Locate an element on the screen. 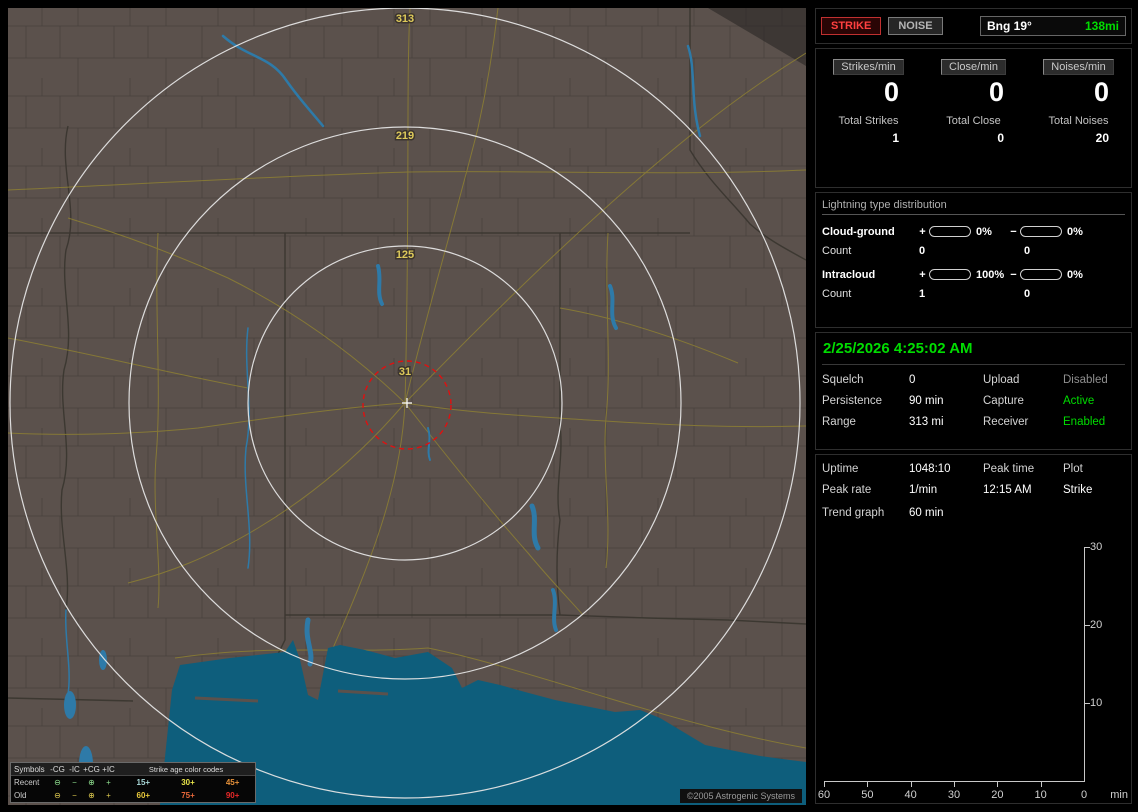 The width and height of the screenshot is (1138, 812). range-label-31: 31 is located at coordinates (405, 372).